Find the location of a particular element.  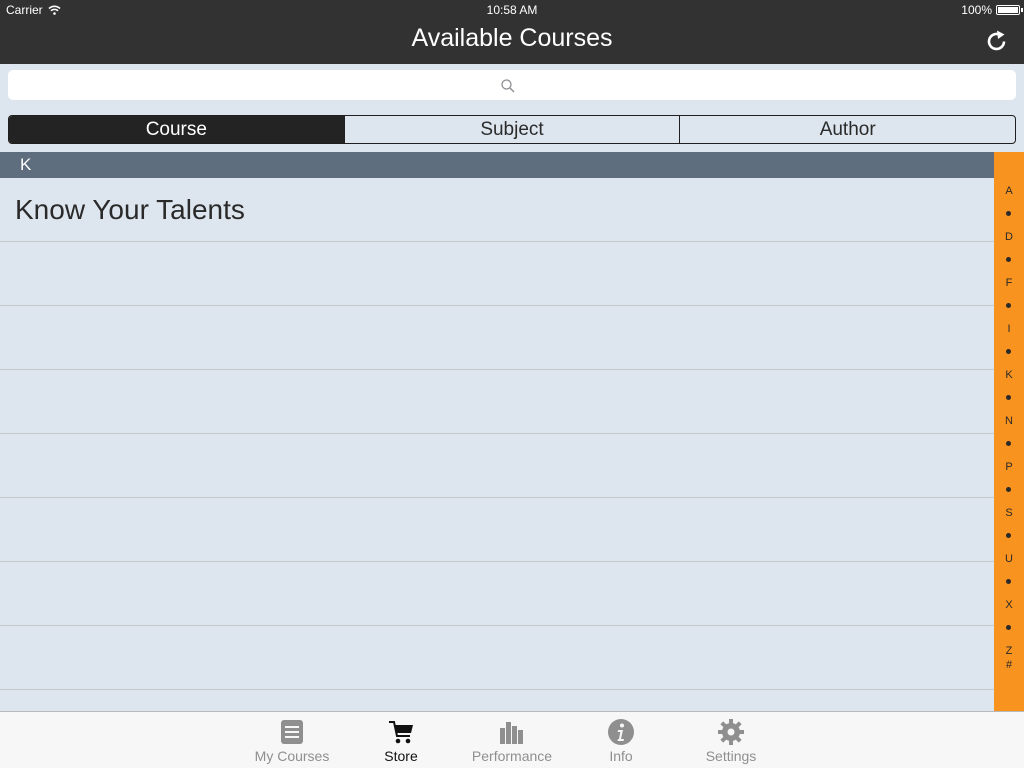

index-letter: P is located at coordinates (1009, 467).